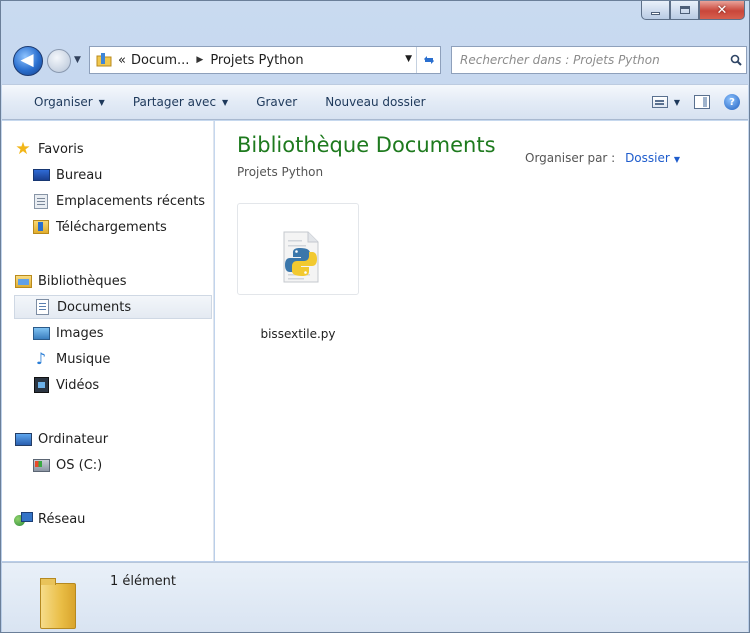 This screenshot has width=750, height=633. What do you see at coordinates (655, 13) in the screenshot?
I see `minimize-icon` at bounding box center [655, 13].